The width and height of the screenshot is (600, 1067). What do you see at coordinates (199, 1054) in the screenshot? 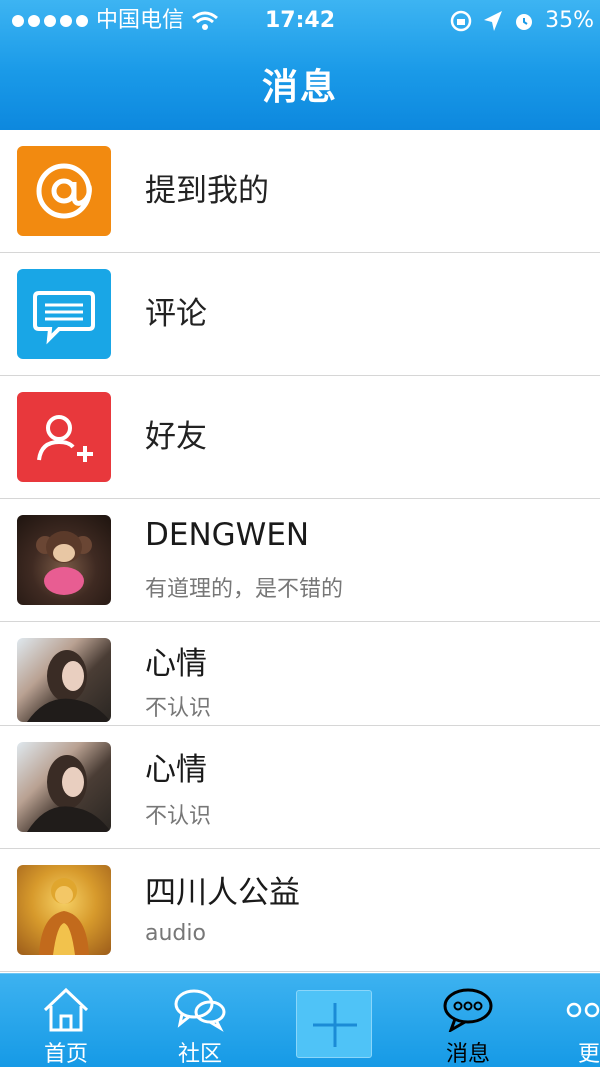
I see `tab-label: 社区` at bounding box center [199, 1054].